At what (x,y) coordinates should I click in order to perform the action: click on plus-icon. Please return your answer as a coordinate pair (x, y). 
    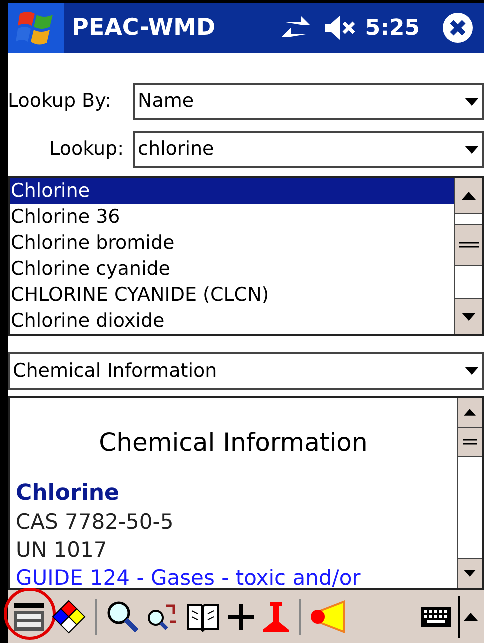
    Looking at the image, I should click on (241, 617).